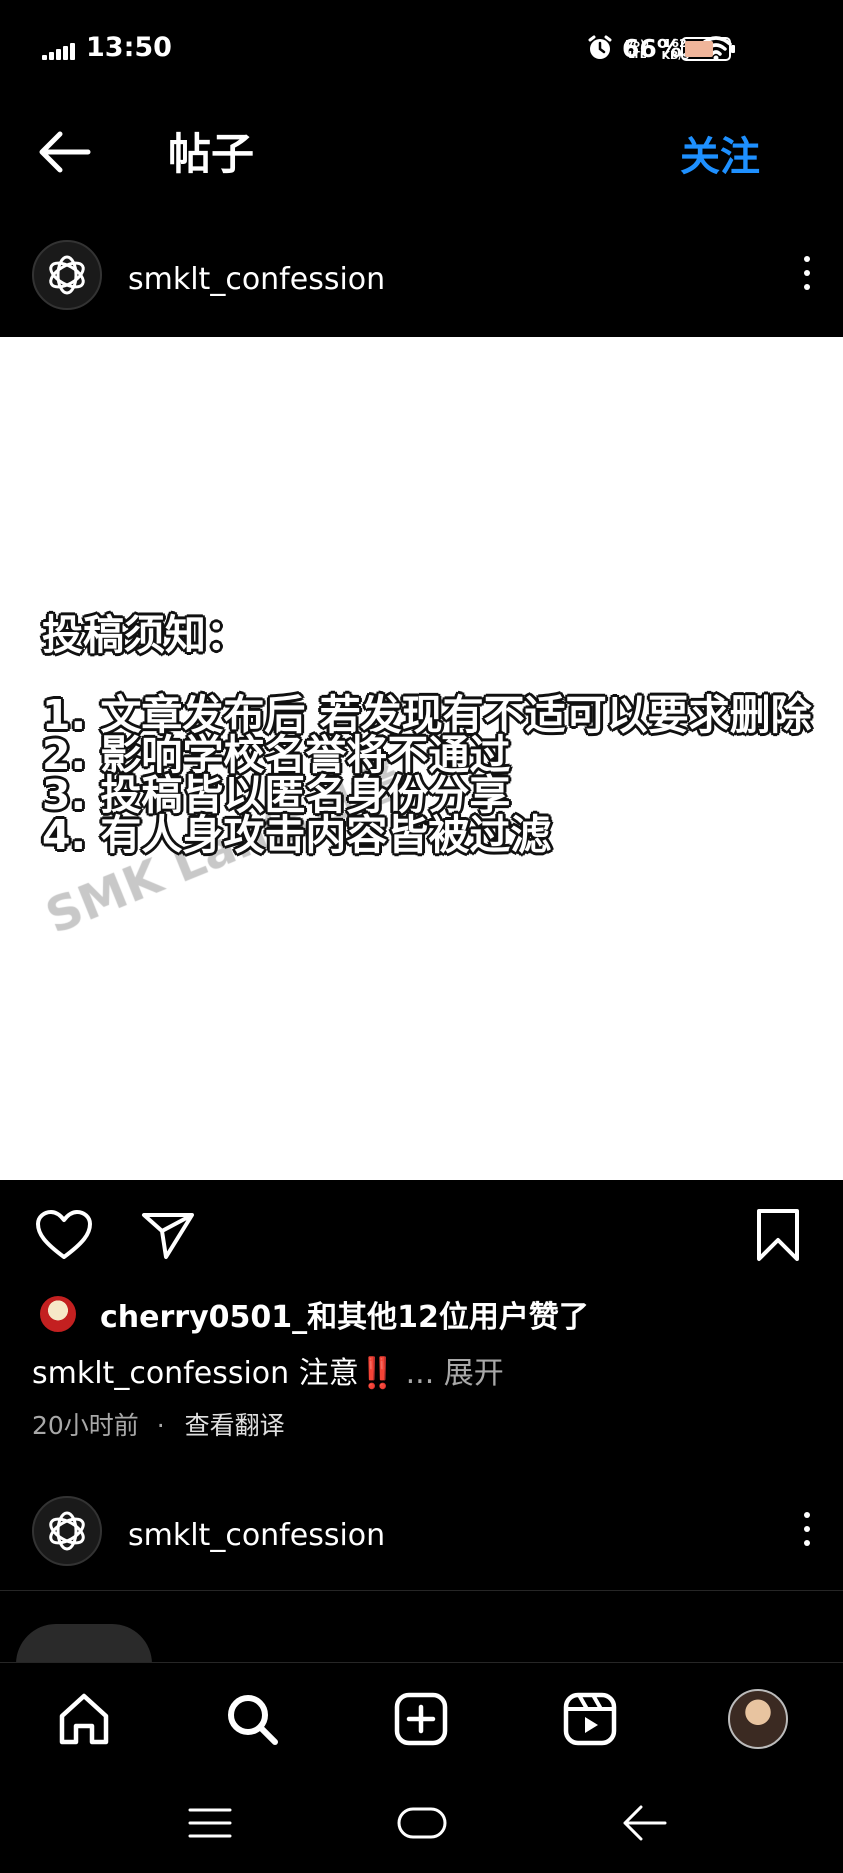 The image size is (843, 1873). Describe the element at coordinates (85, 1425) in the screenshot. I see `post-time: 20小时前` at that location.